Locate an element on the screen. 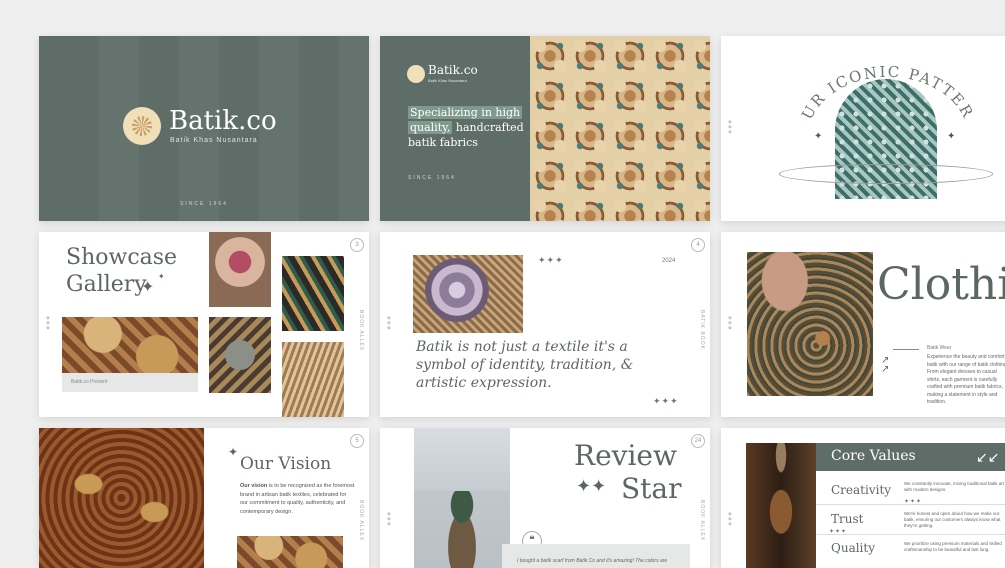 The height and width of the screenshot is (568, 1005). page-number: 3 is located at coordinates (357, 245).